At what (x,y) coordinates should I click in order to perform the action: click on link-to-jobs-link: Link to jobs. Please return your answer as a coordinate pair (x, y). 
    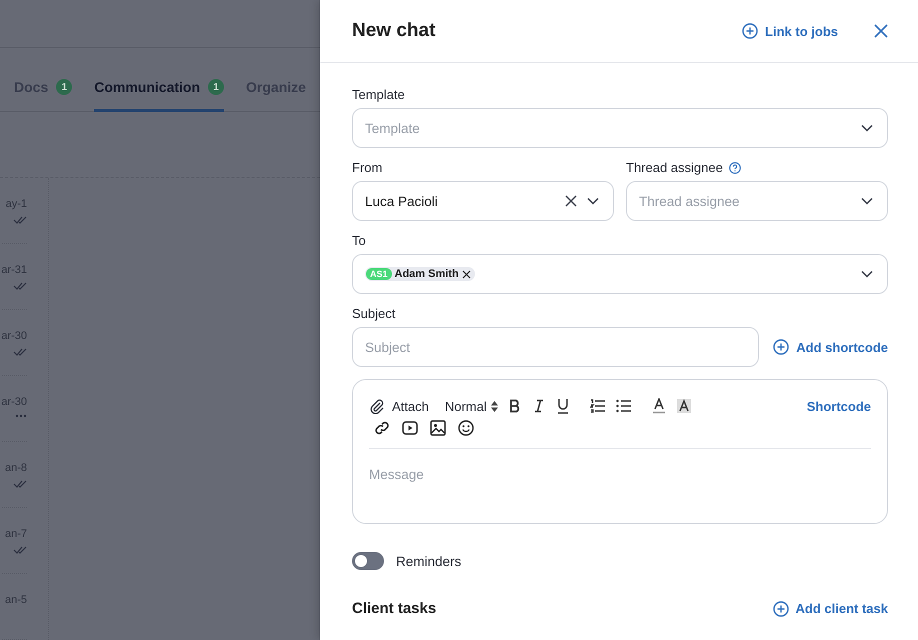
    Looking at the image, I should click on (790, 31).